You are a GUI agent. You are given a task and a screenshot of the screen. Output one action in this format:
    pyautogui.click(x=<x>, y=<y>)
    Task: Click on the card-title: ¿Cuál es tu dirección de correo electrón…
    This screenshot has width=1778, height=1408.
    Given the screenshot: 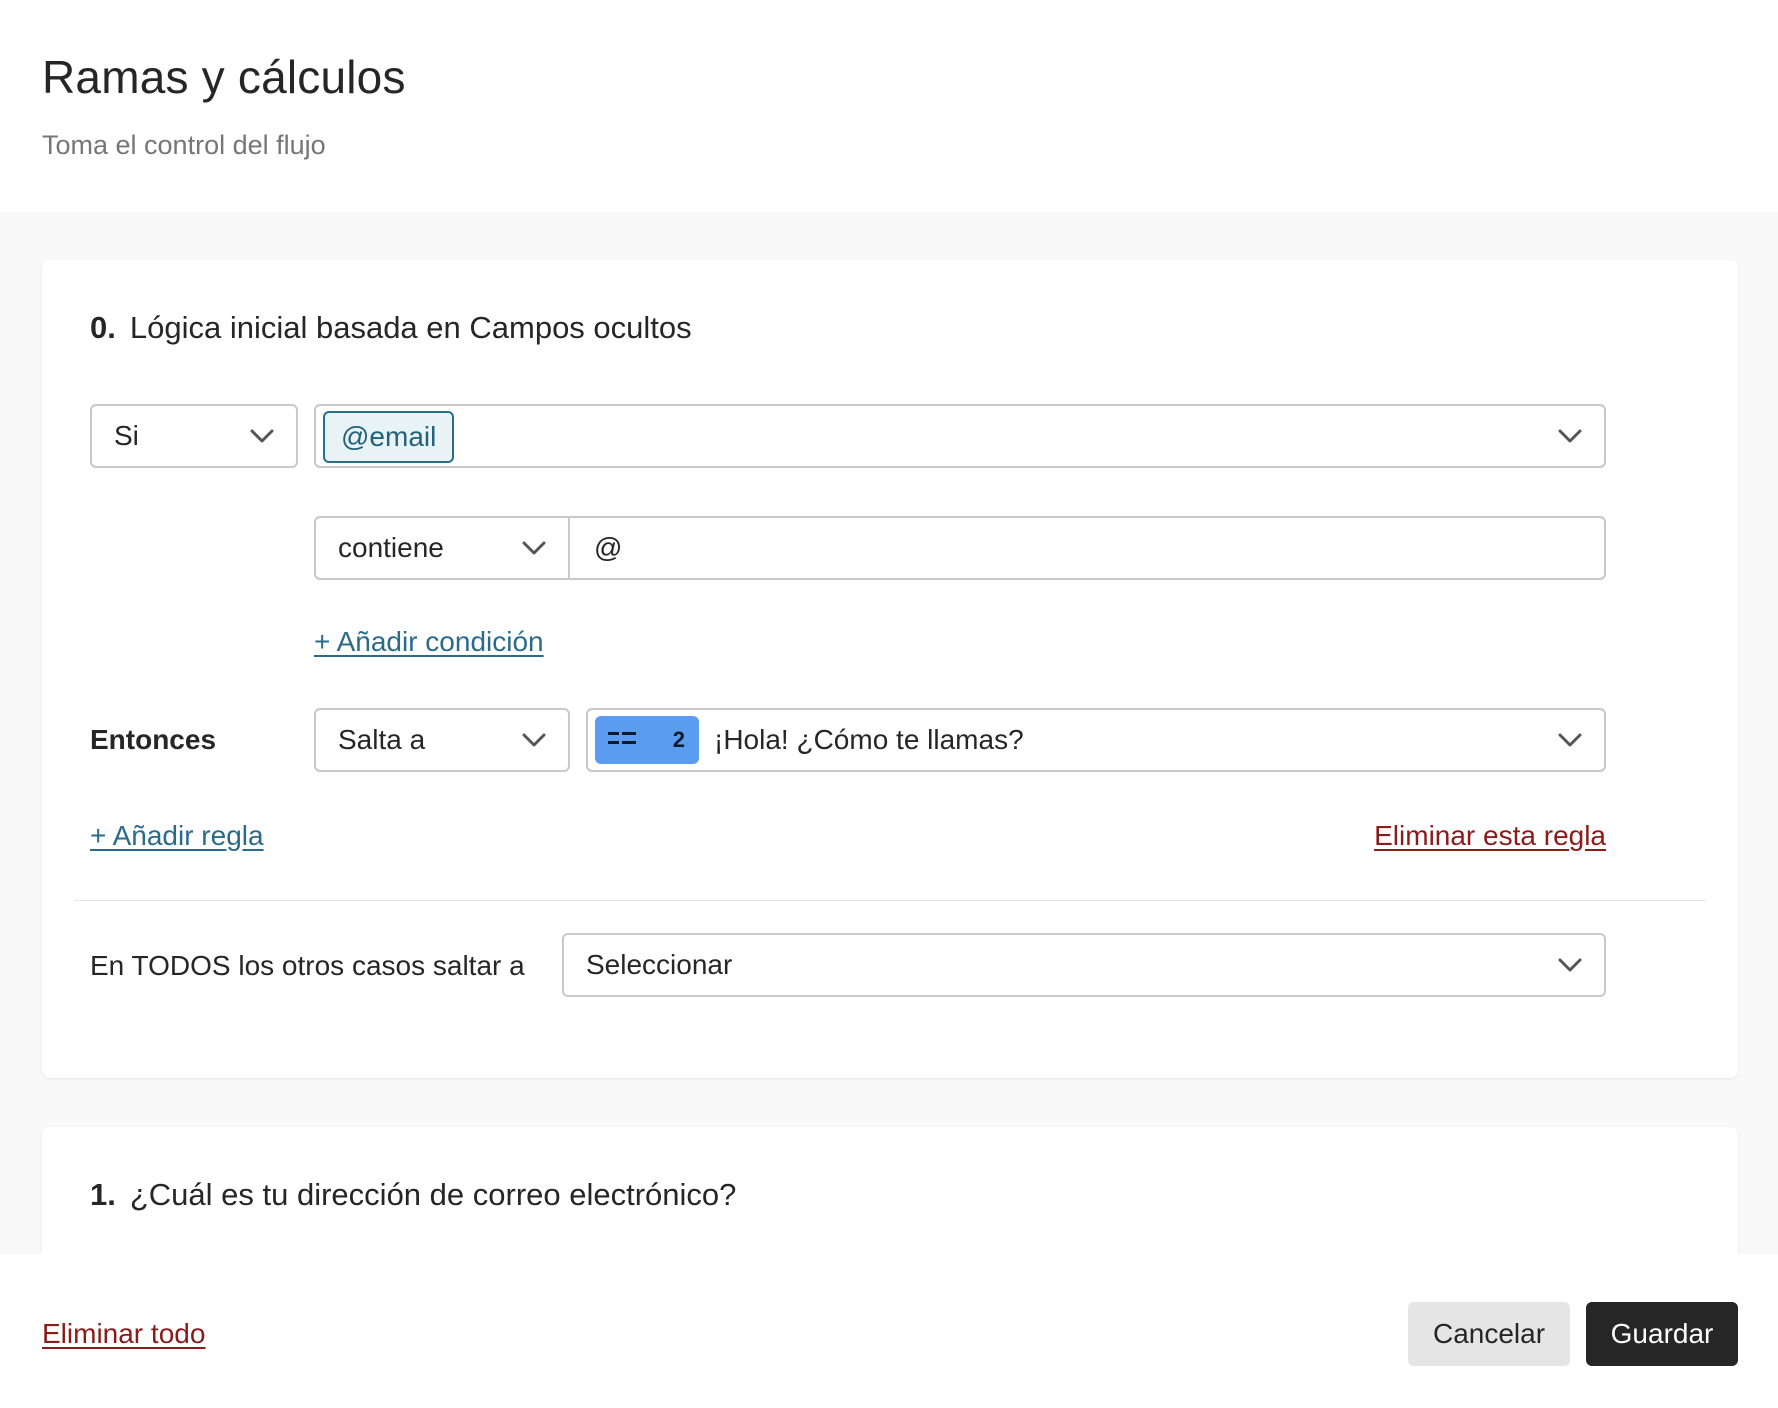 What is the action you would take?
    pyautogui.click(x=433, y=1194)
    